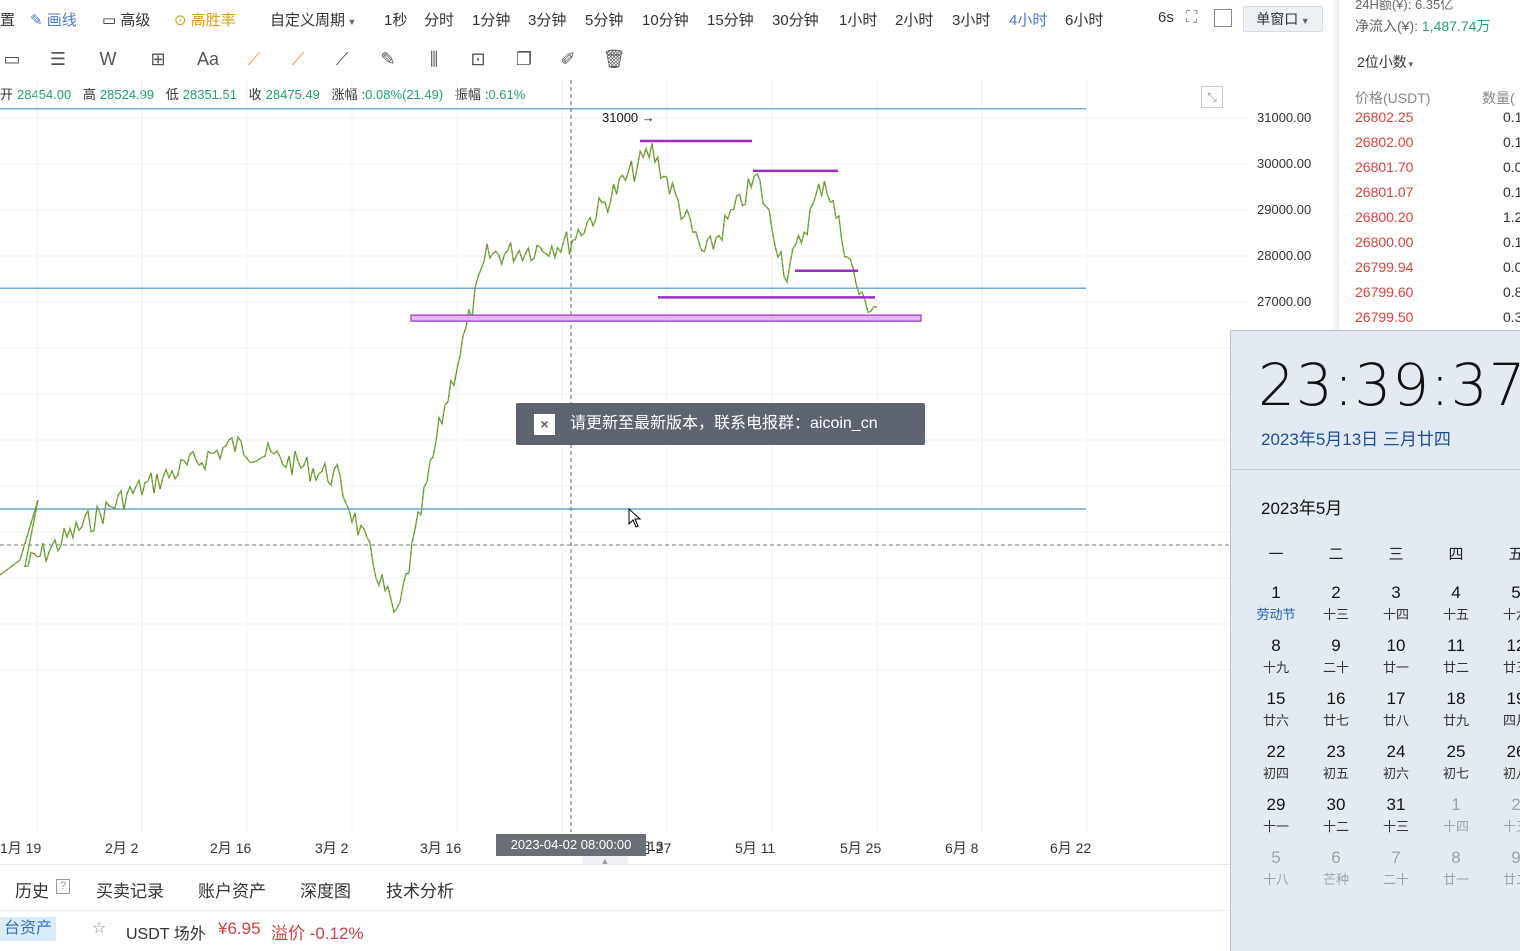  I want to click on order-row: 26802.00 0.100, so click(1437, 142).